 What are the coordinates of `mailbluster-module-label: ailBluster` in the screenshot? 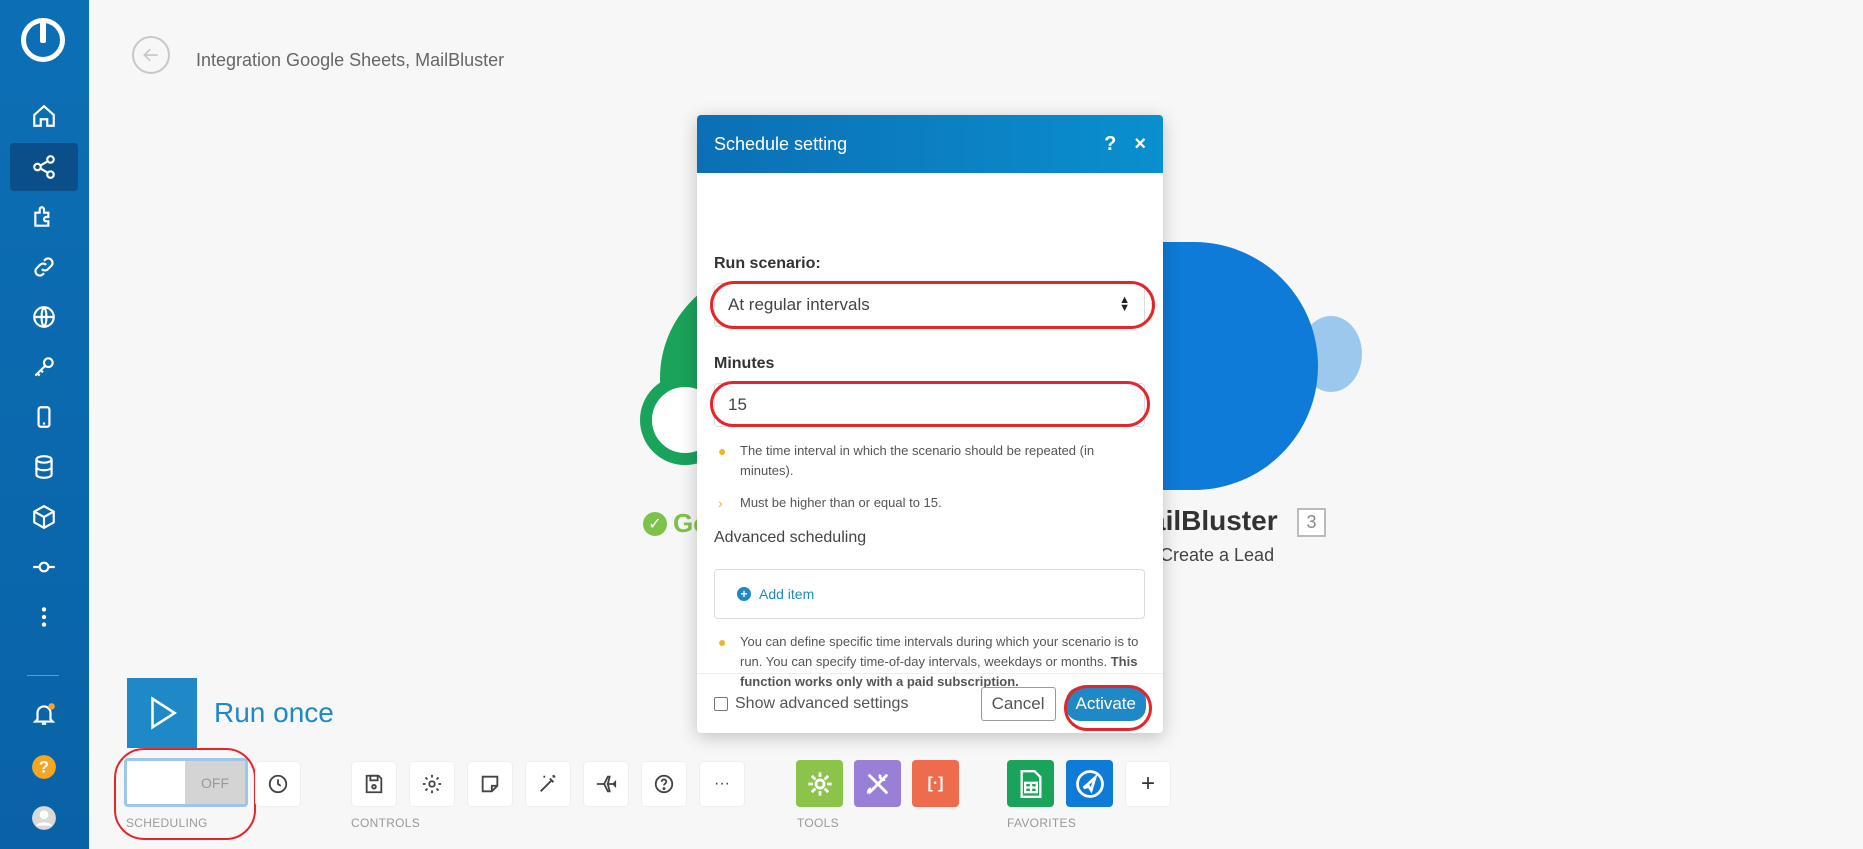 It's located at (1214, 520).